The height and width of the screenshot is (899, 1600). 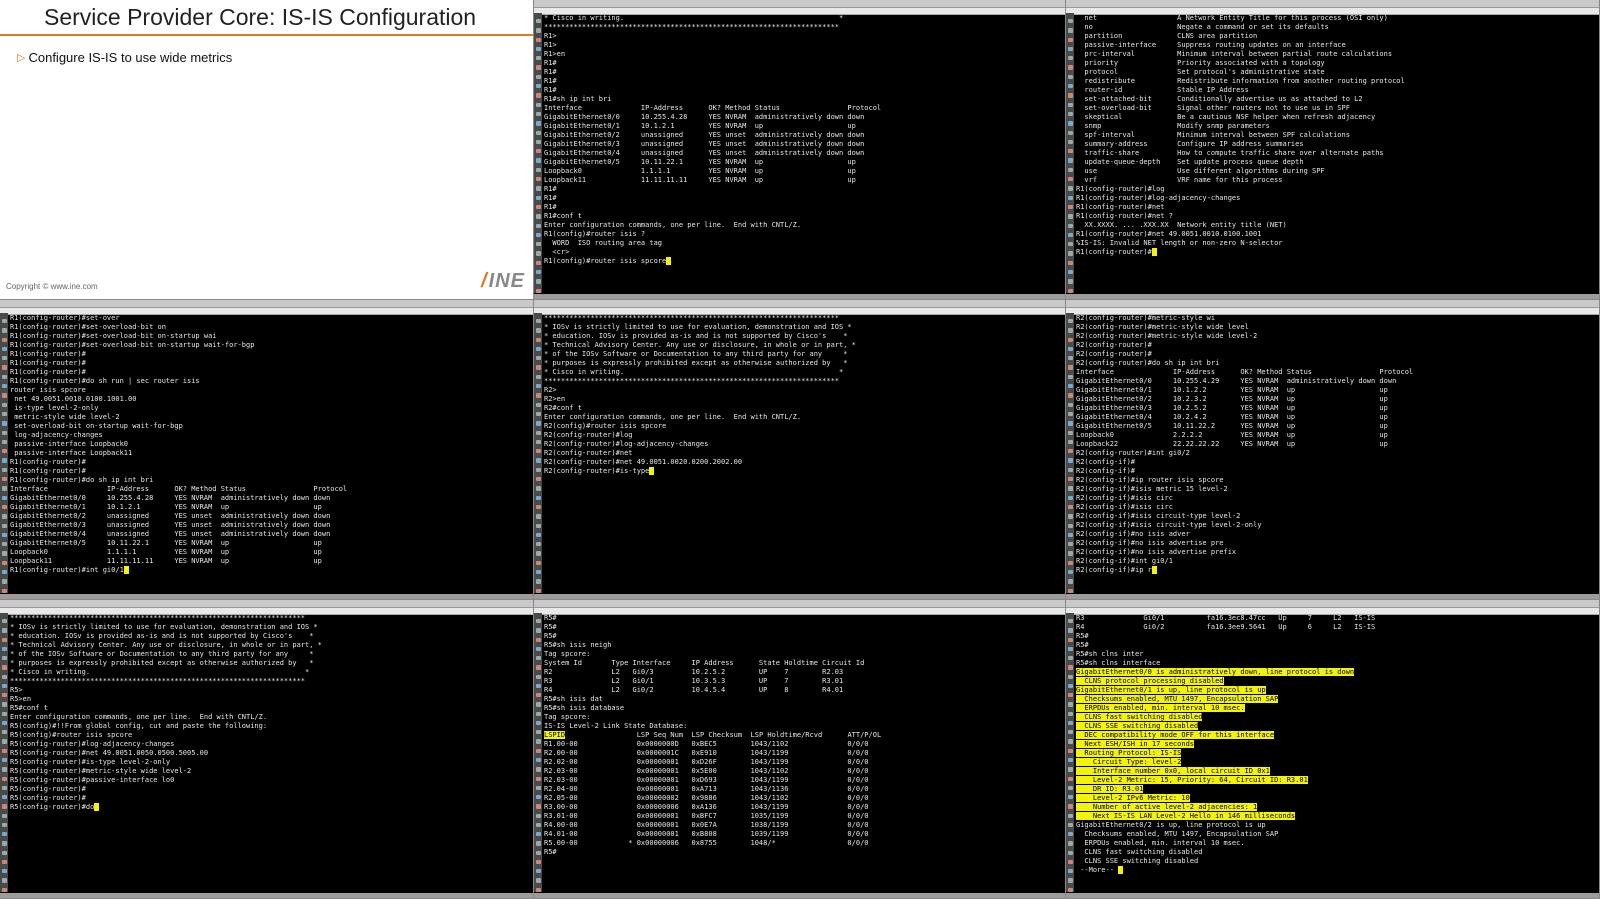 I want to click on terminal-line: R2(config-if)#no isis adver, so click(x=1133, y=534).